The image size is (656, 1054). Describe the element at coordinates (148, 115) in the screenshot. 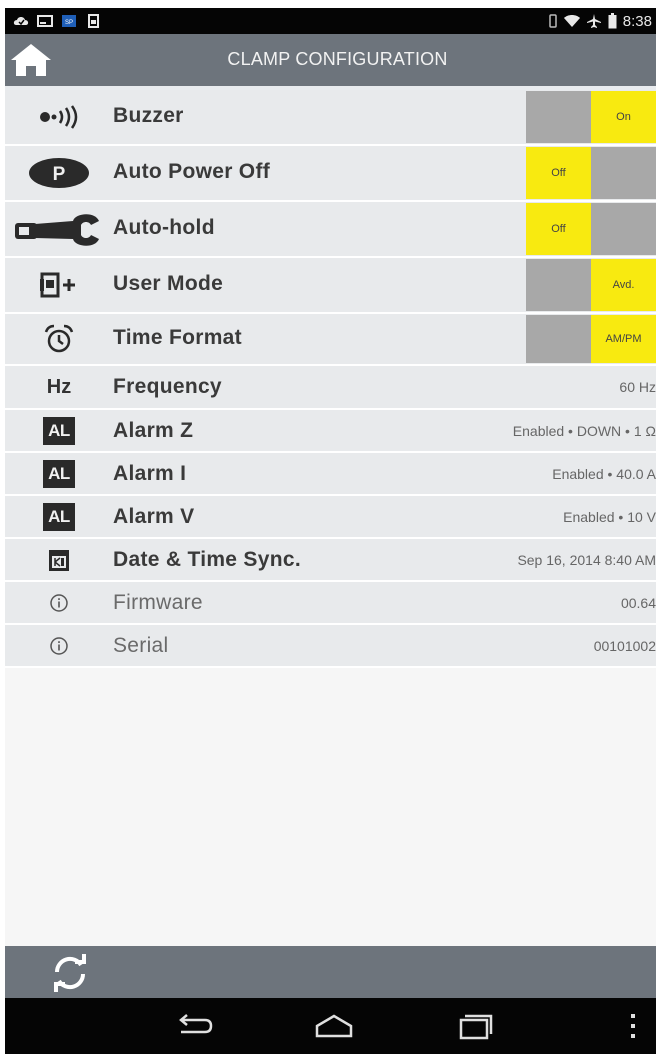

I see `setting-label: Buzzer` at that location.